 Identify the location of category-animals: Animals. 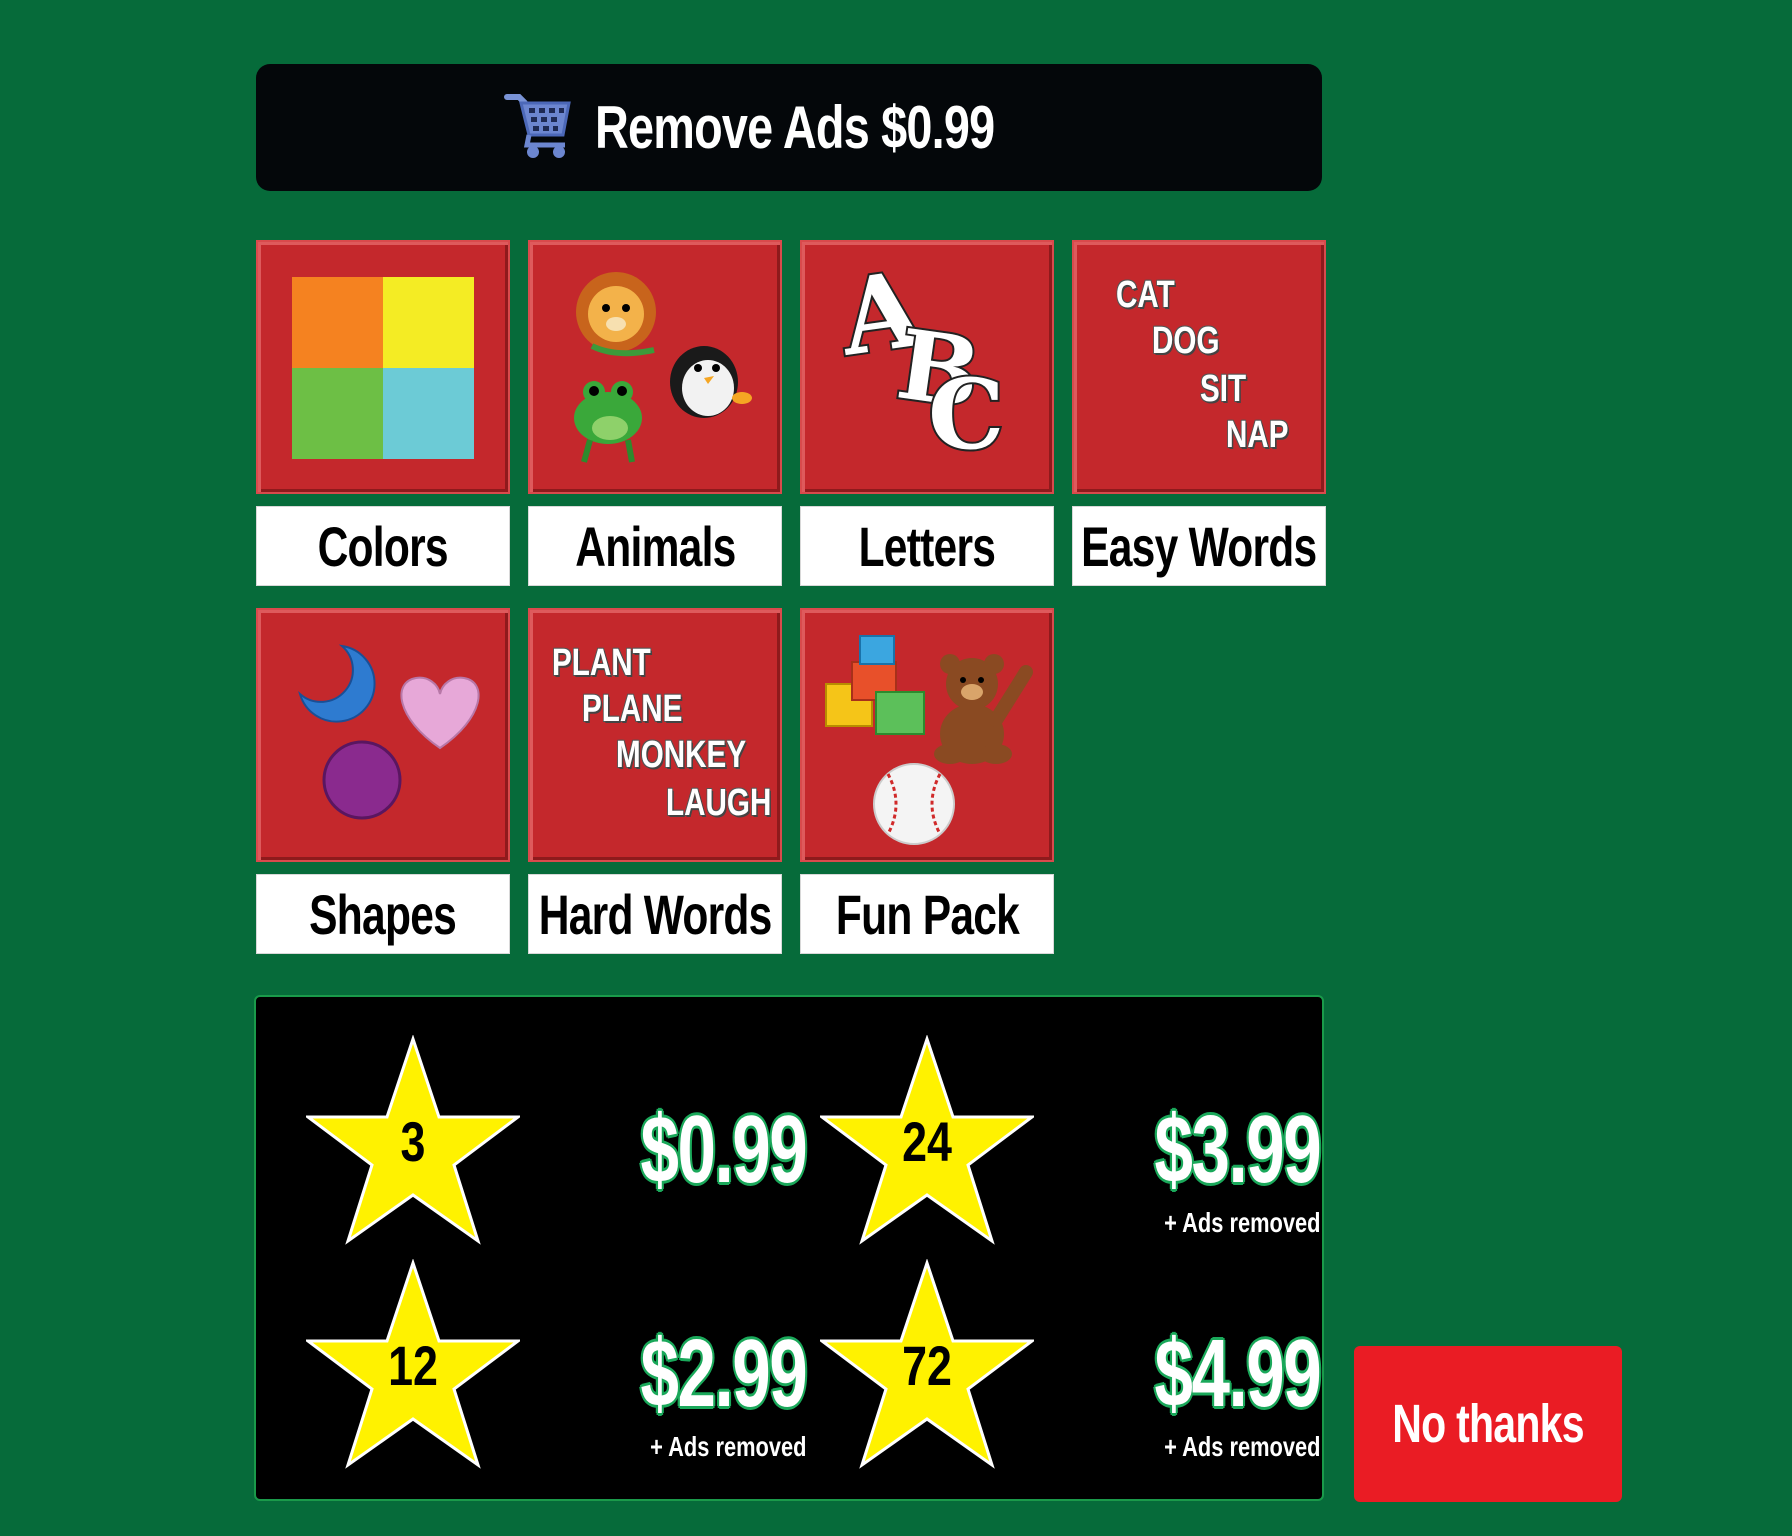
(655, 413).